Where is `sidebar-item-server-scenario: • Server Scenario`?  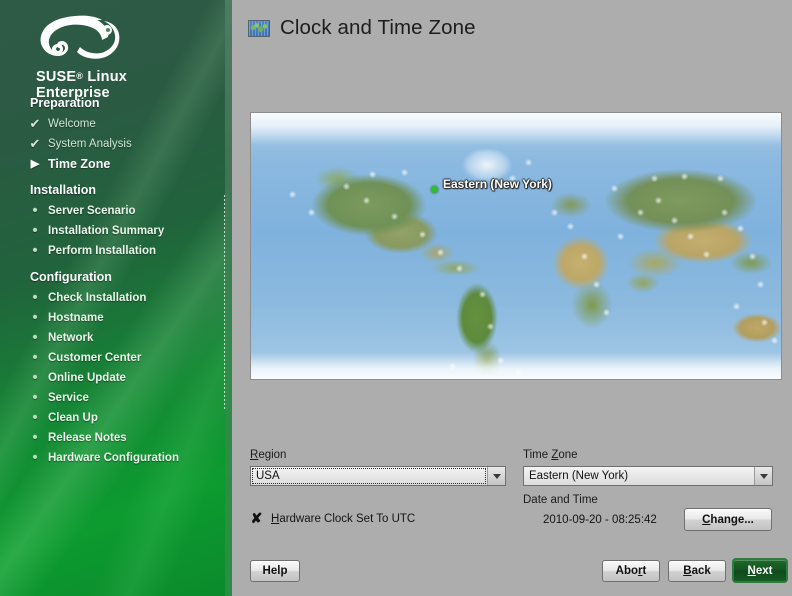 sidebar-item-server-scenario: • Server Scenario is located at coordinates (112, 211).